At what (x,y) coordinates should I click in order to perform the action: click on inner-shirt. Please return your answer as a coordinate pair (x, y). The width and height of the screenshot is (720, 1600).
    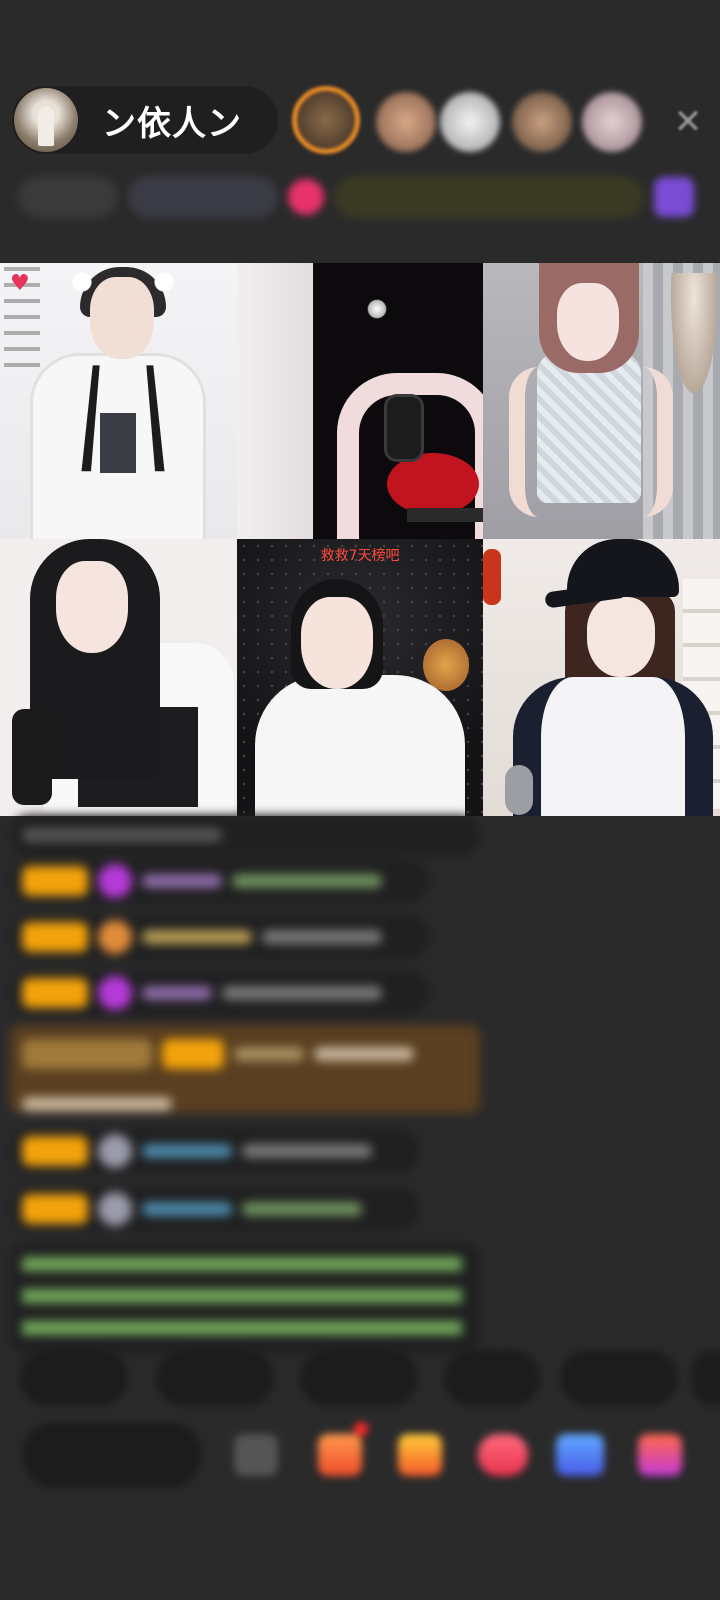
    Looking at the image, I should click on (118, 443).